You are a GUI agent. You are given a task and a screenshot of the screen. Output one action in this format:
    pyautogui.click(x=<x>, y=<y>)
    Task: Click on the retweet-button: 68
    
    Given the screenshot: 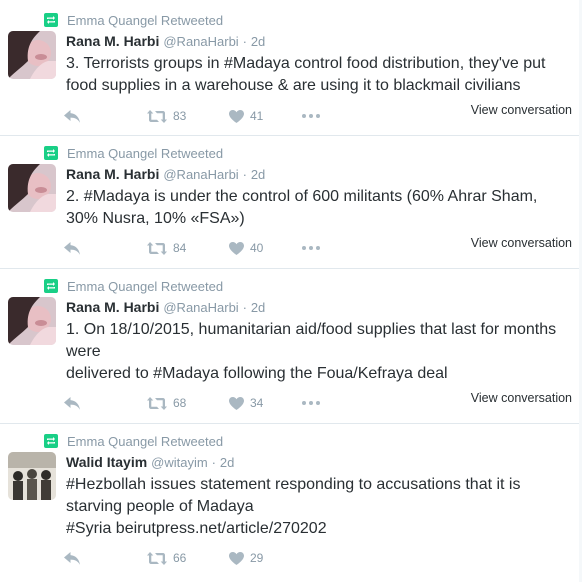 What is the action you would take?
    pyautogui.click(x=188, y=403)
    